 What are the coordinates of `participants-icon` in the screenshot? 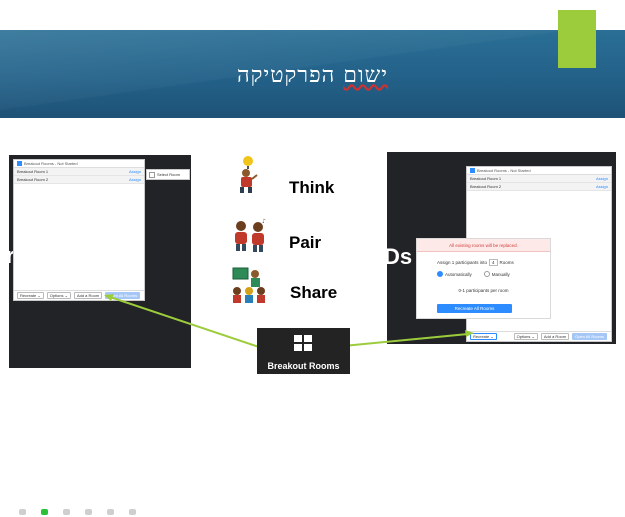 It's located at (66, 512).